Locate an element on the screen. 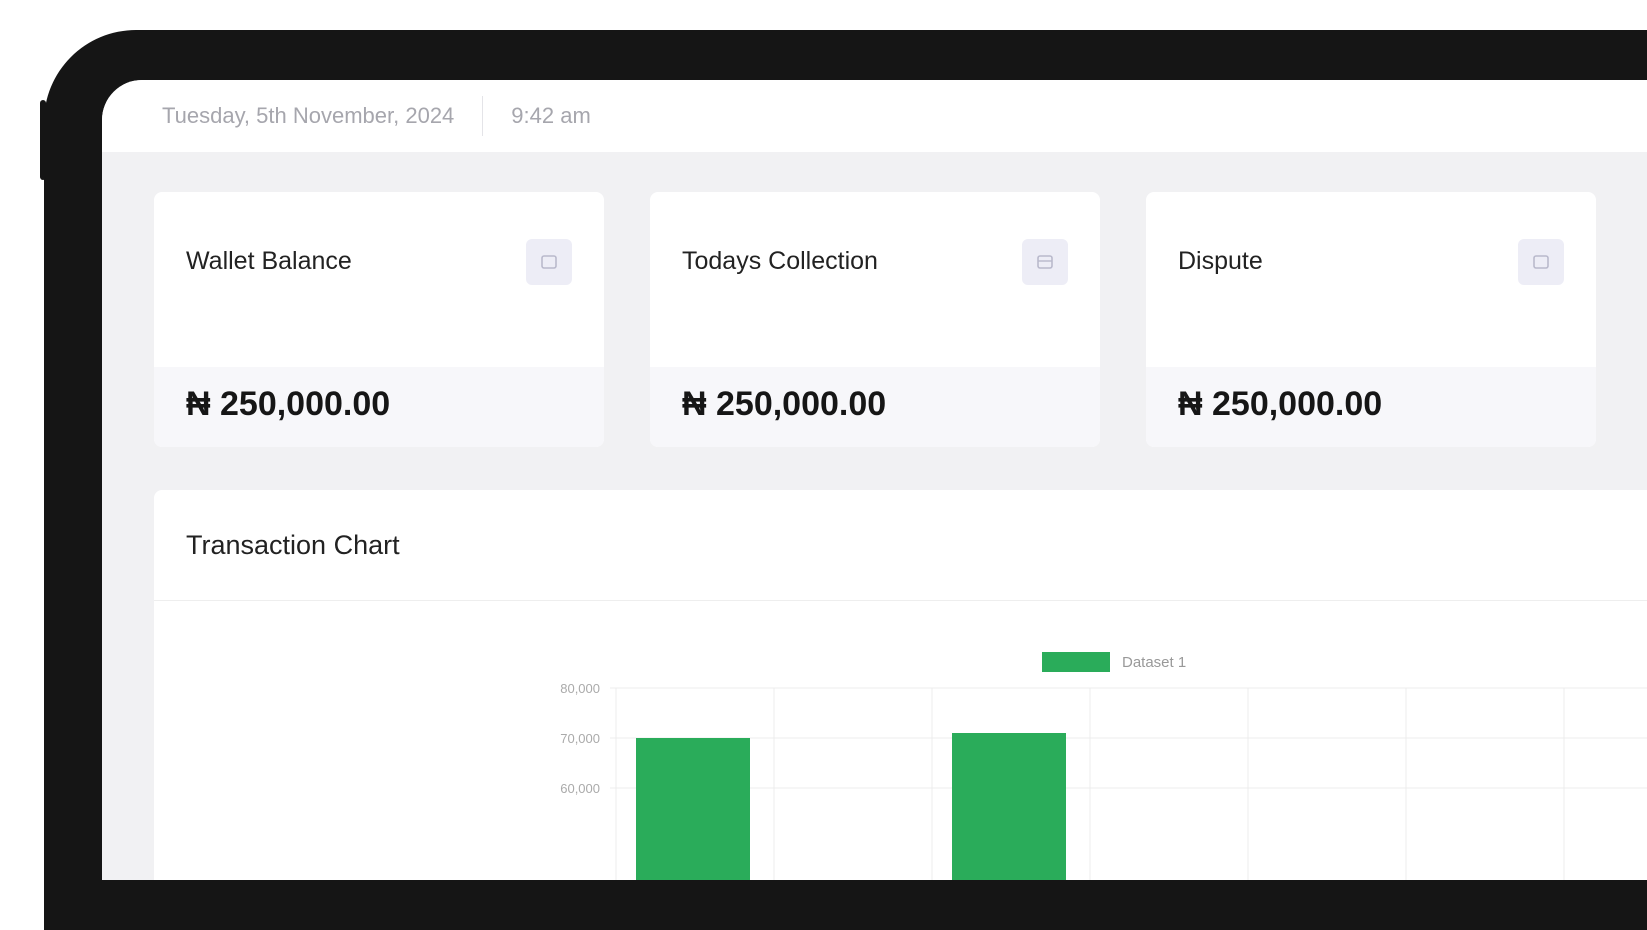 The height and width of the screenshot is (930, 1647). card-title: Dispute is located at coordinates (1220, 261).